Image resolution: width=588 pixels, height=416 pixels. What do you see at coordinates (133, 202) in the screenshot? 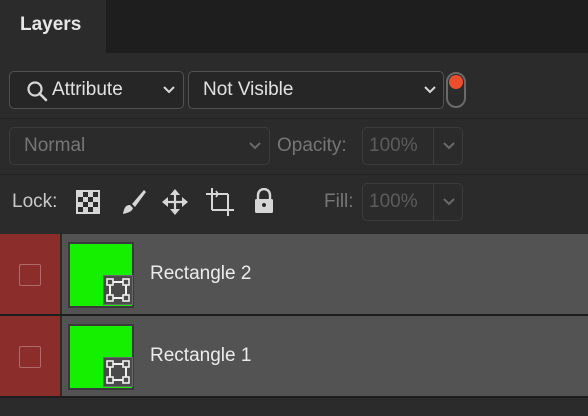
I see `brush-lock-icon` at bounding box center [133, 202].